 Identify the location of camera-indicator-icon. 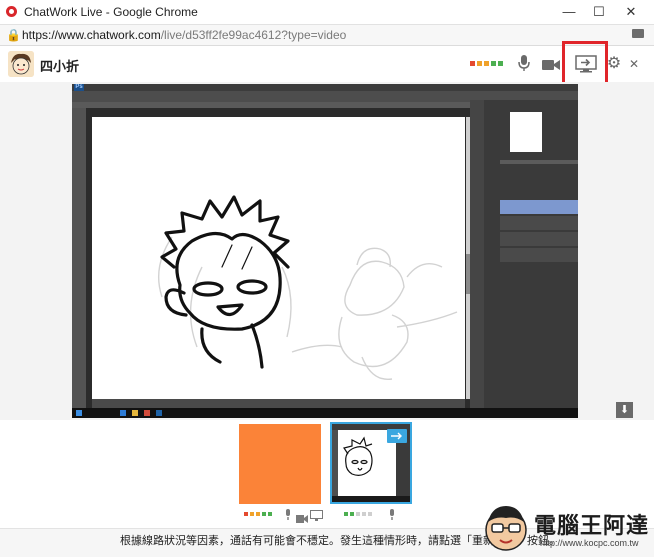
(638, 33).